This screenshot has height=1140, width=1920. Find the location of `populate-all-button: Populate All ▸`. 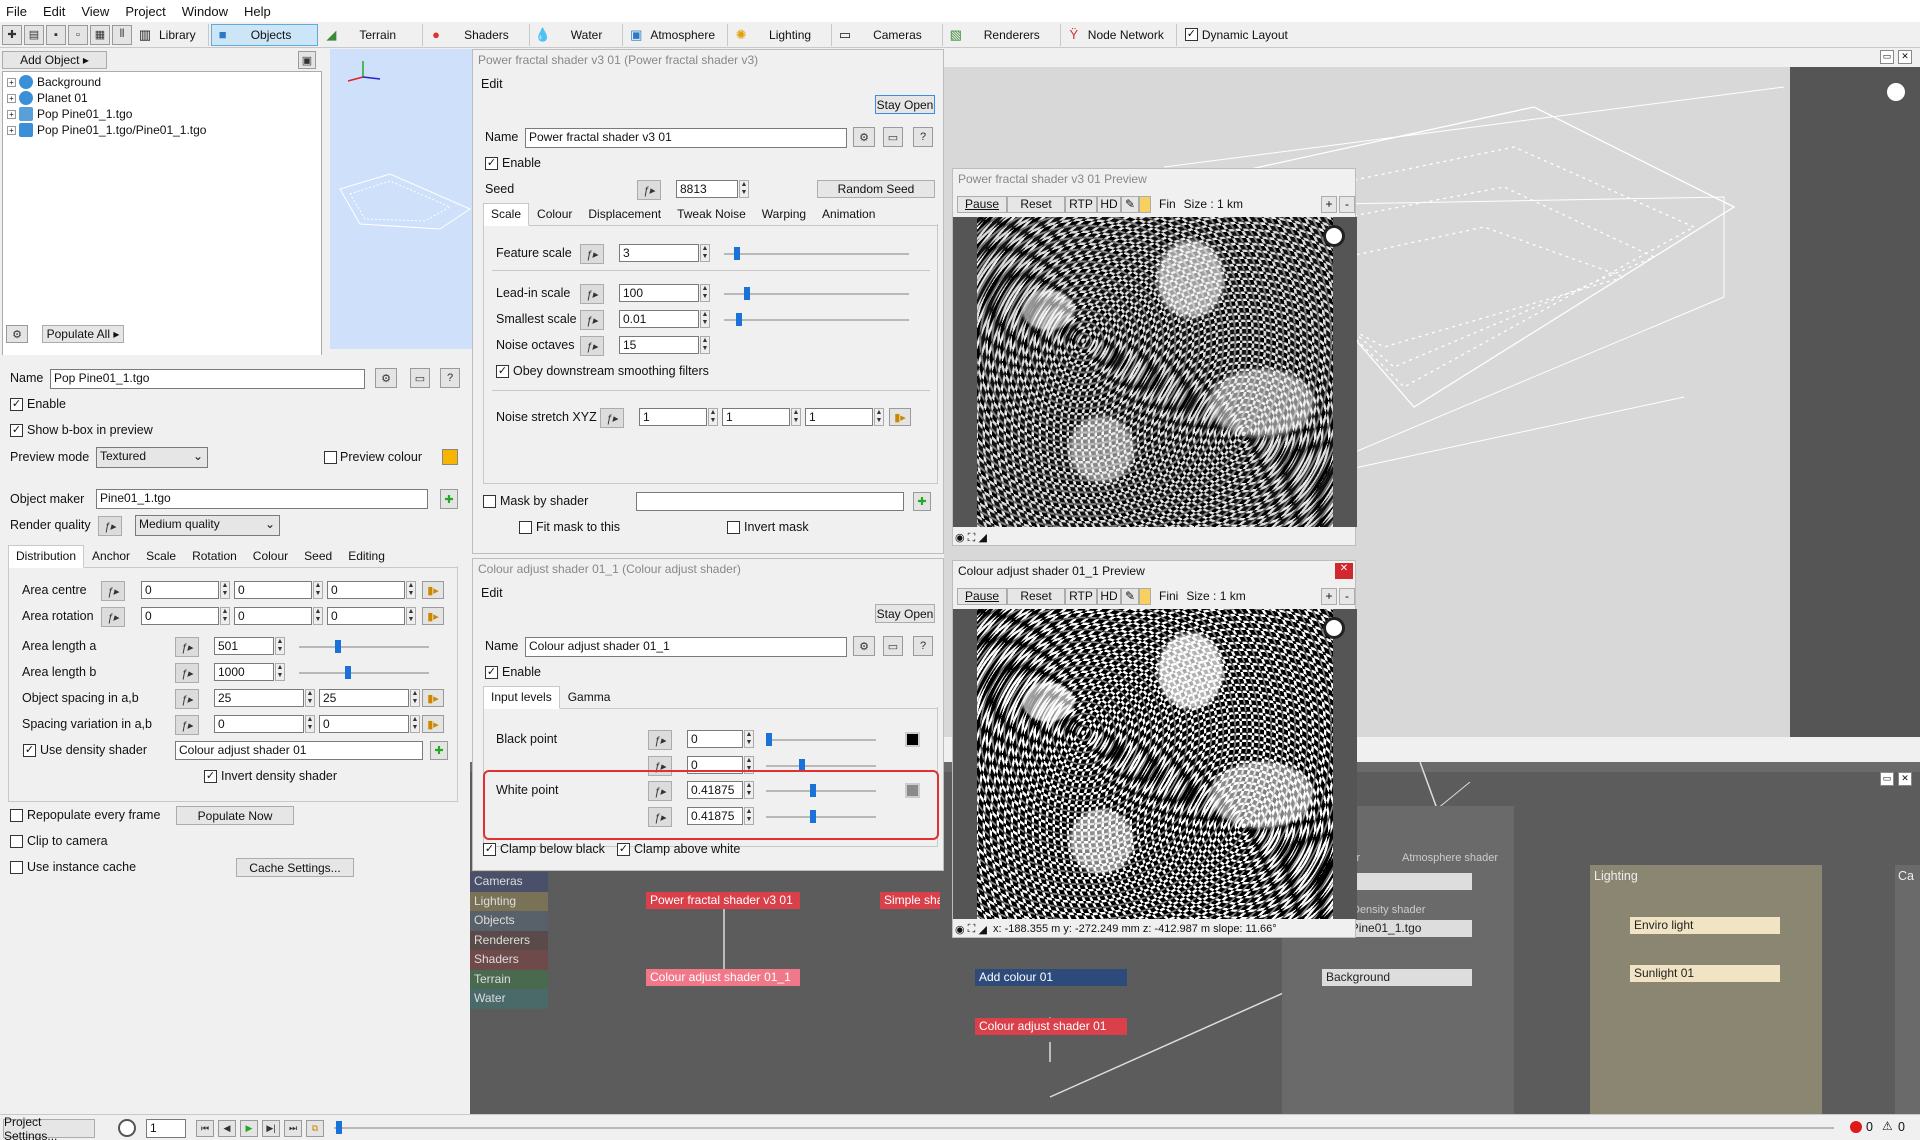

populate-all-button: Populate All ▸ is located at coordinates (83, 334).